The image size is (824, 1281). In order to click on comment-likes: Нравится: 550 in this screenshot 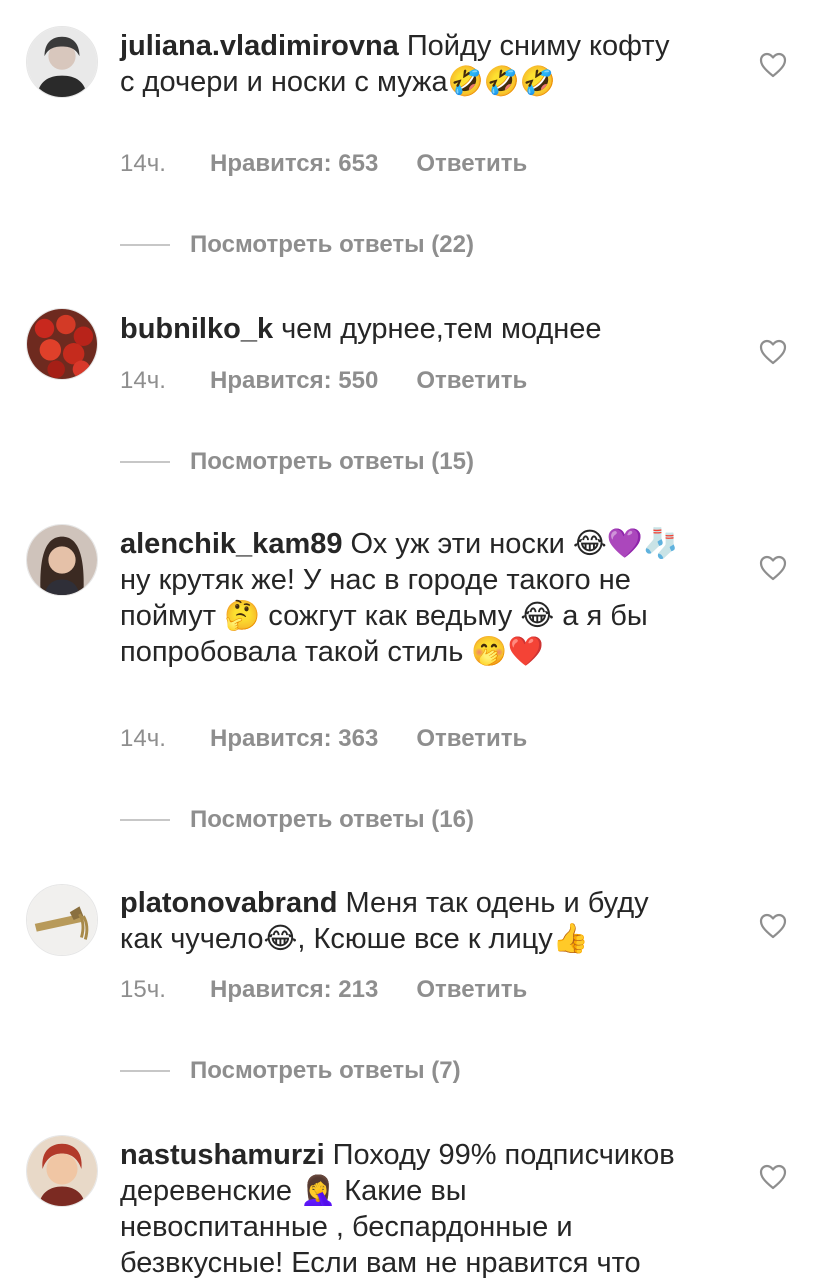, I will do `click(294, 381)`.